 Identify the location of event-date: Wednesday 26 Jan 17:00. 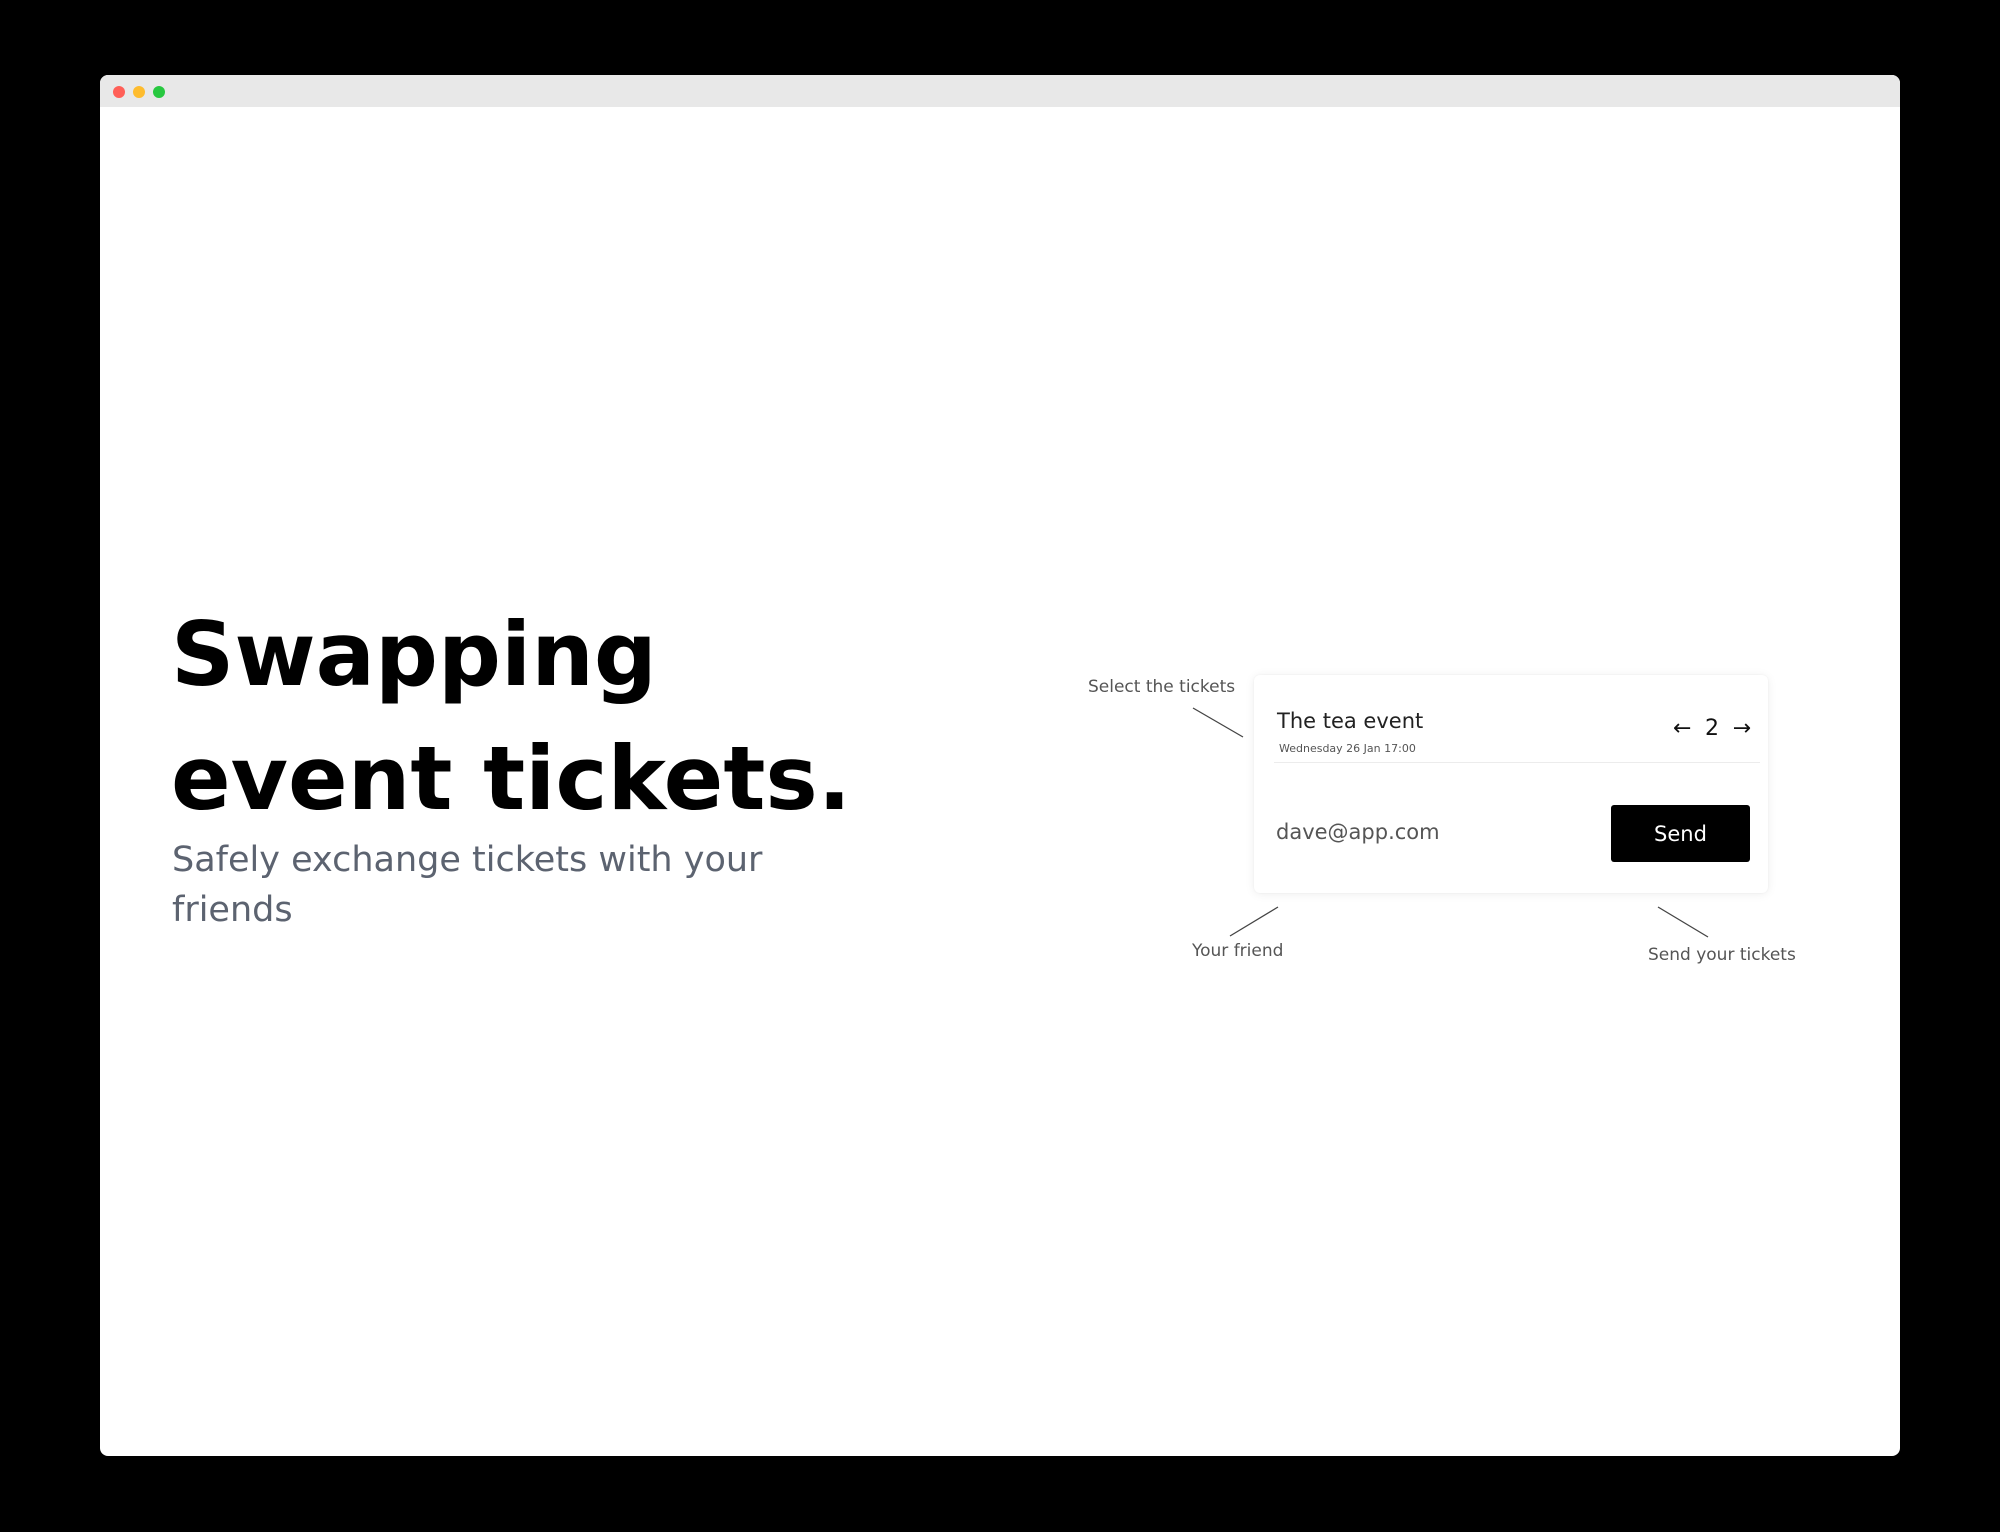
(1347, 748).